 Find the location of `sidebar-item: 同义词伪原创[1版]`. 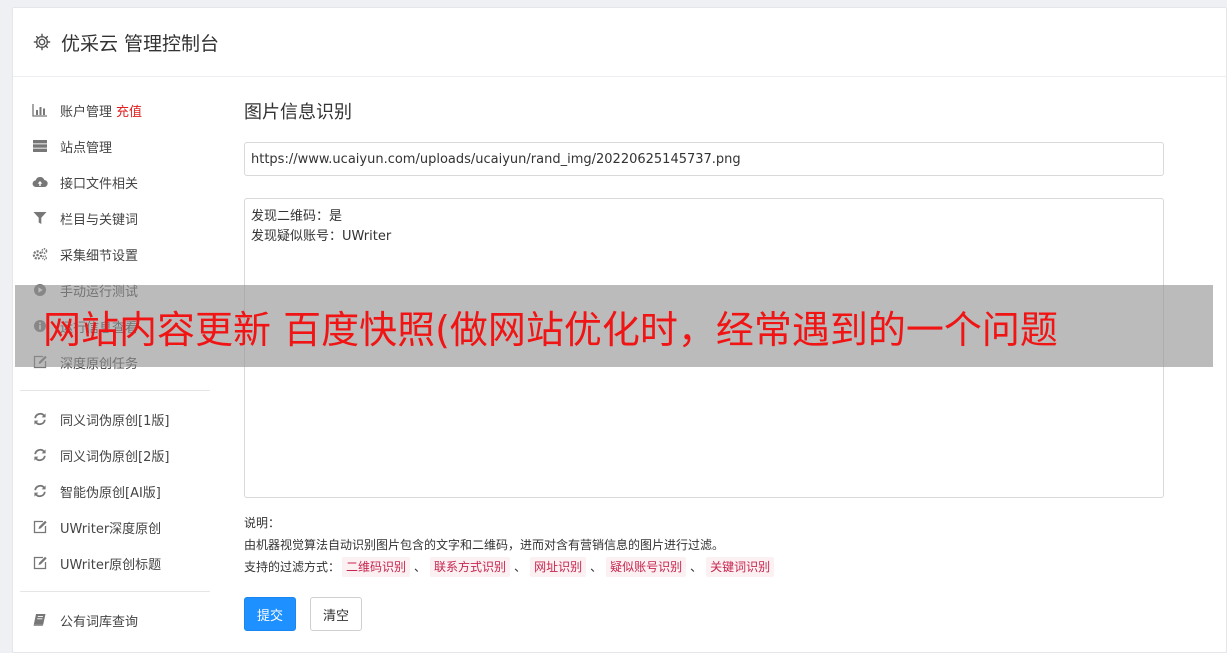

sidebar-item: 同义词伪原创[1版] is located at coordinates (115, 419).